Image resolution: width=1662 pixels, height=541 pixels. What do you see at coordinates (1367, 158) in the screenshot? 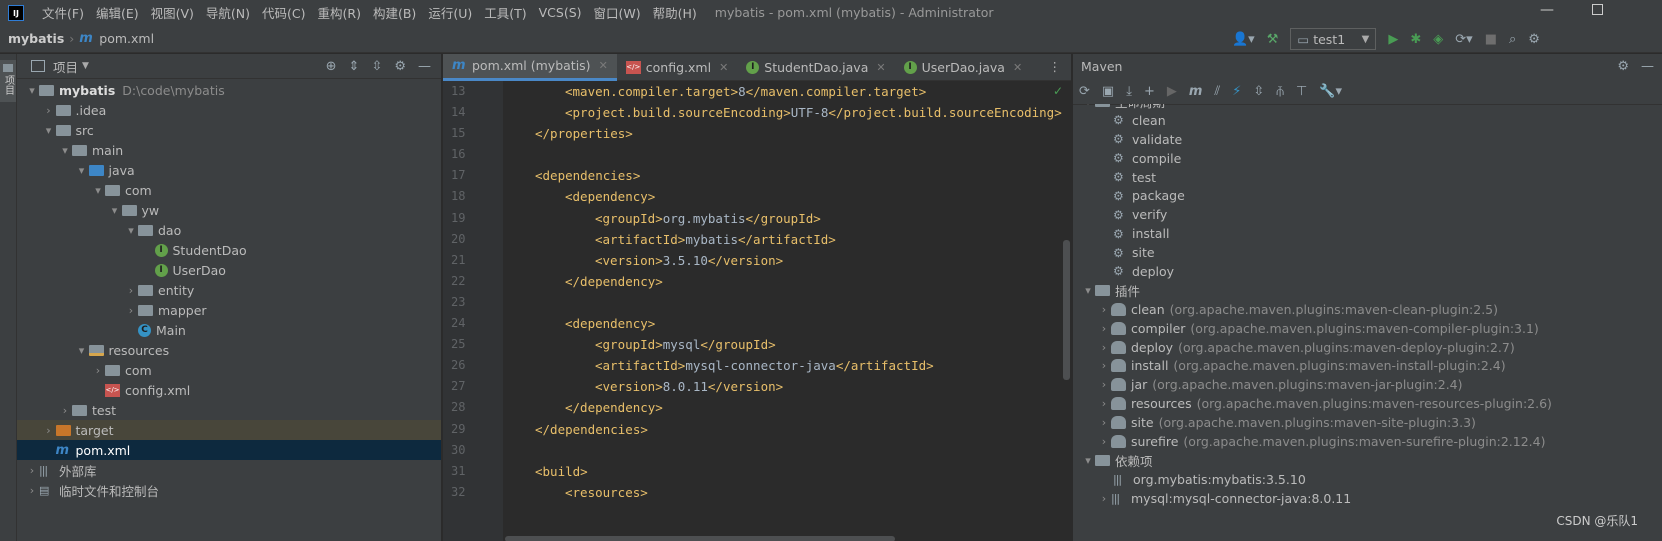
I see `maven-tree-row: ⚙ compile` at bounding box center [1367, 158].